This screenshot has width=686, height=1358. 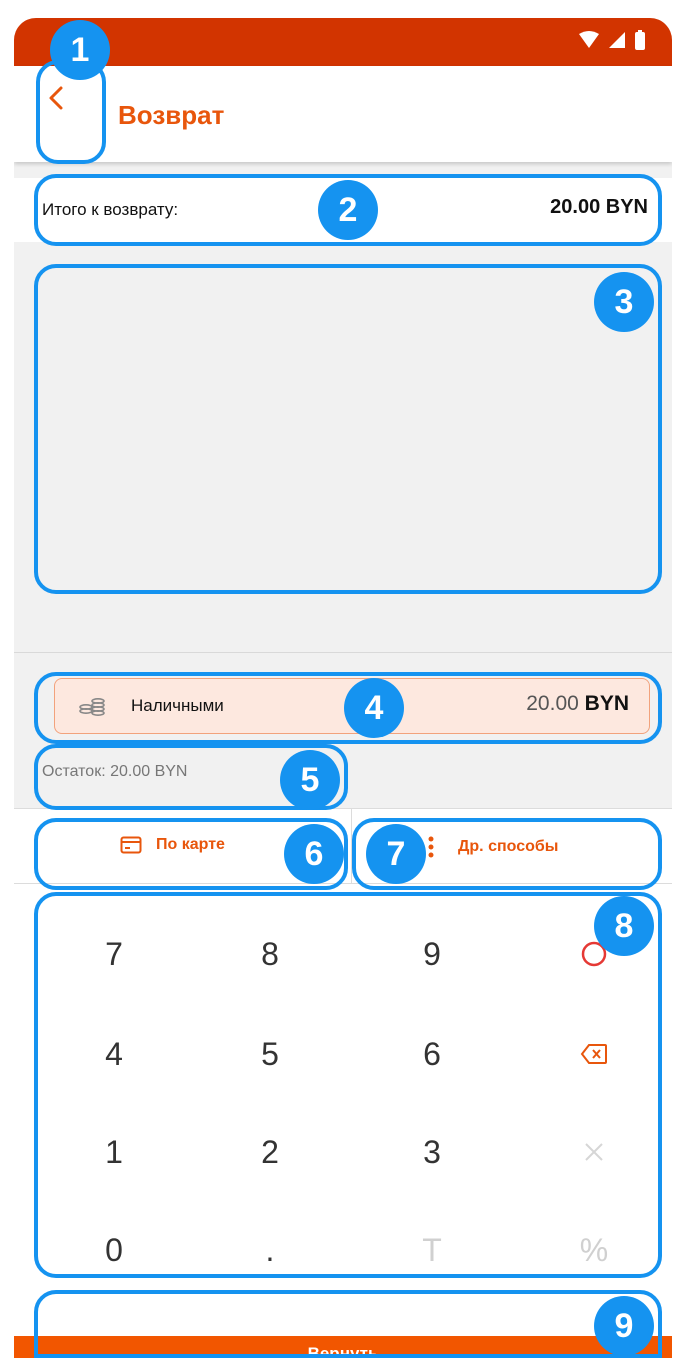 I want to click on total-value: 20.00 BYN, so click(x=599, y=207).